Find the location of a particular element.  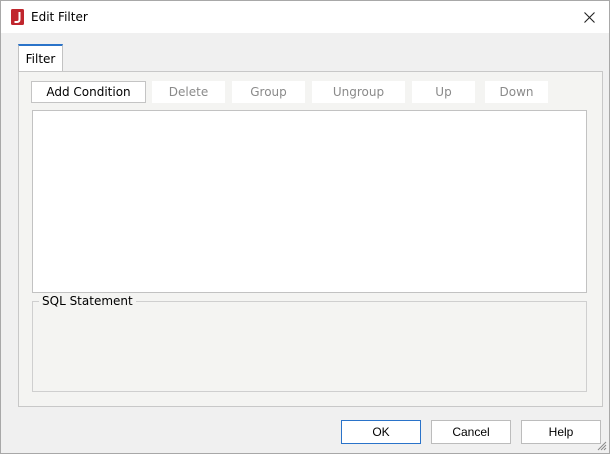

up-button: Up is located at coordinates (443, 92).